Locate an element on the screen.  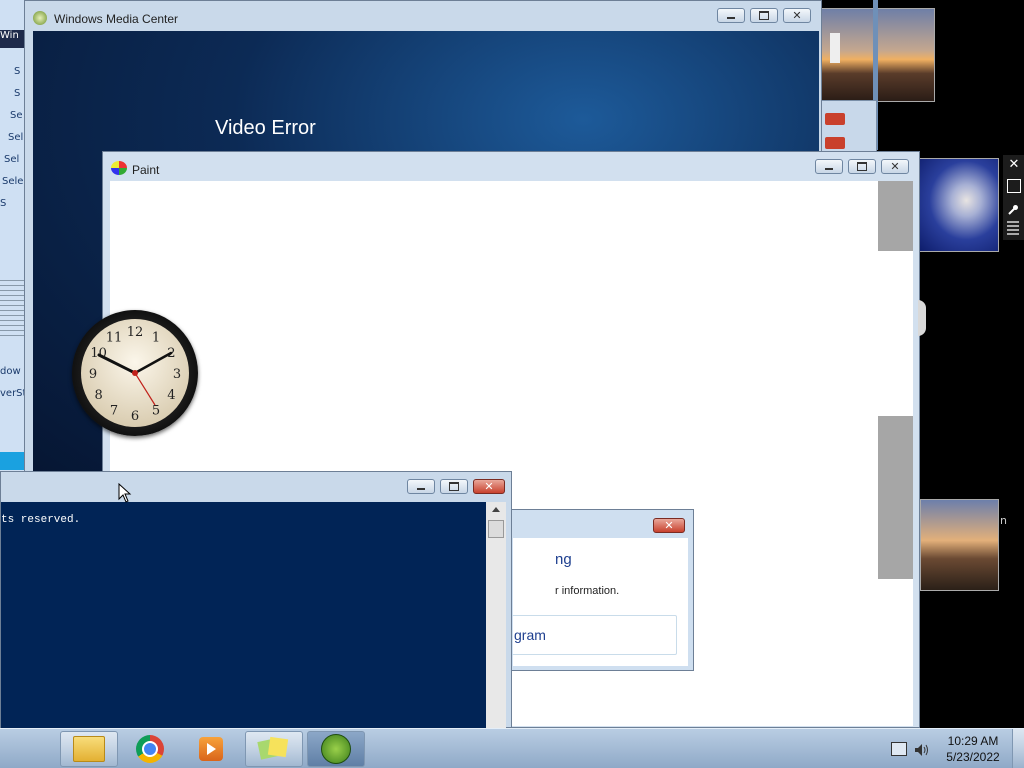
taskbar-time: 10:29 AM is located at coordinates (973, 741).